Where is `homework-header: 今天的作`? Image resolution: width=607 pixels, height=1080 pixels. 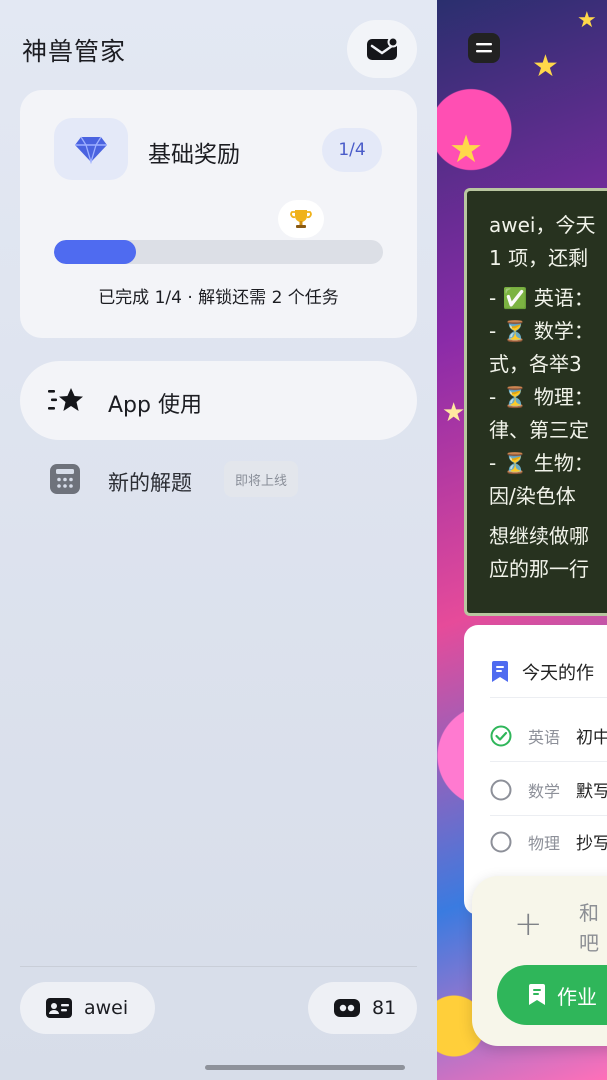
homework-header: 今天的作 is located at coordinates (542, 672).